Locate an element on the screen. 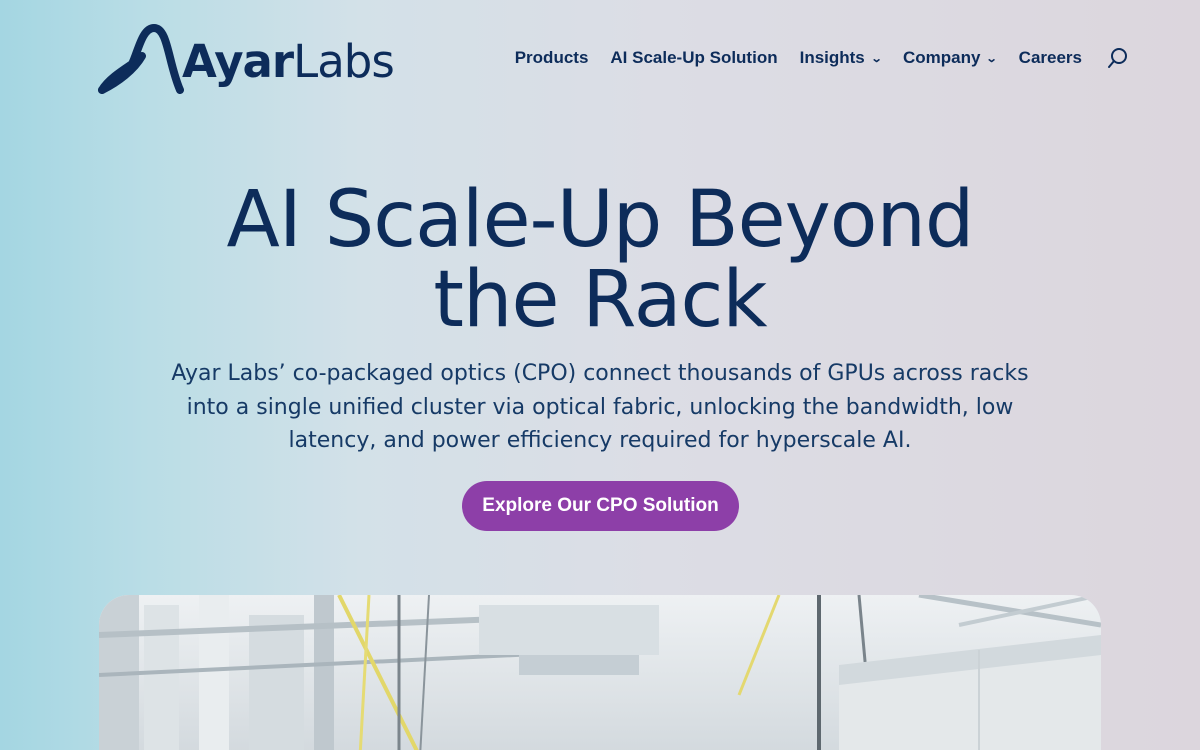 Image resolution: width=1200 pixels, height=750 pixels. brand-name-part2: Labs is located at coordinates (344, 61).